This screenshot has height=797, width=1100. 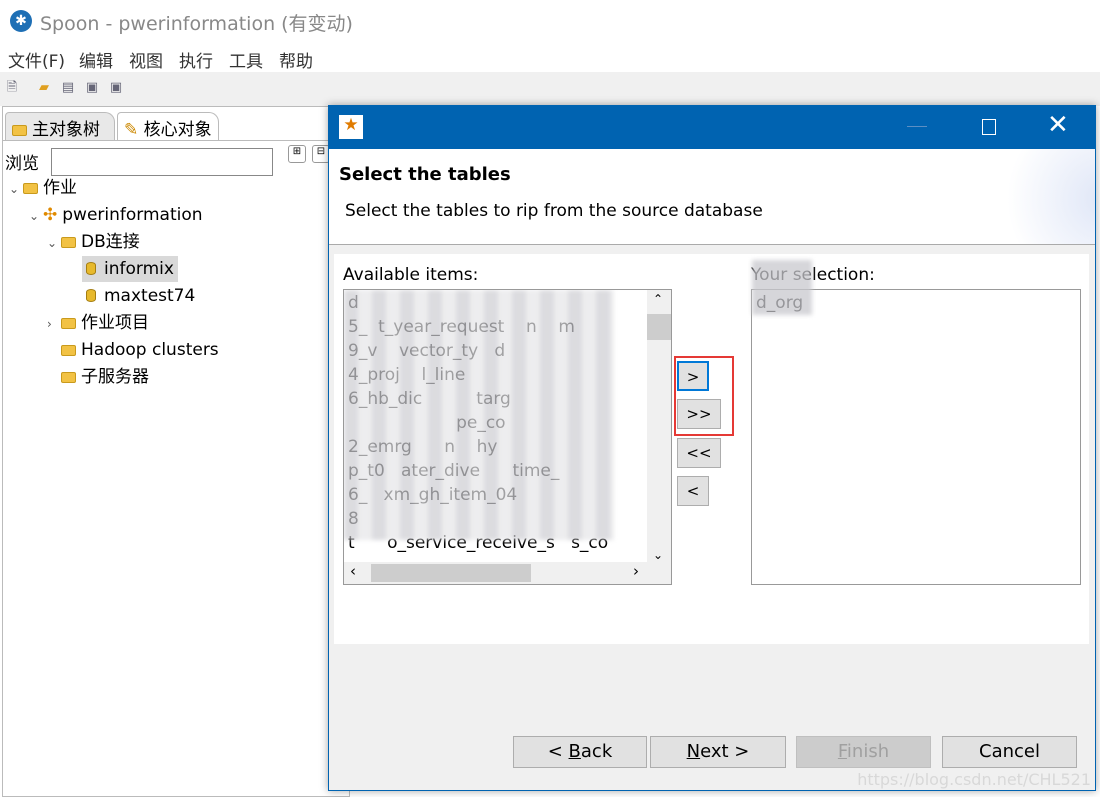 I want to click on magnifier-folder-icon, so click(x=19, y=130).